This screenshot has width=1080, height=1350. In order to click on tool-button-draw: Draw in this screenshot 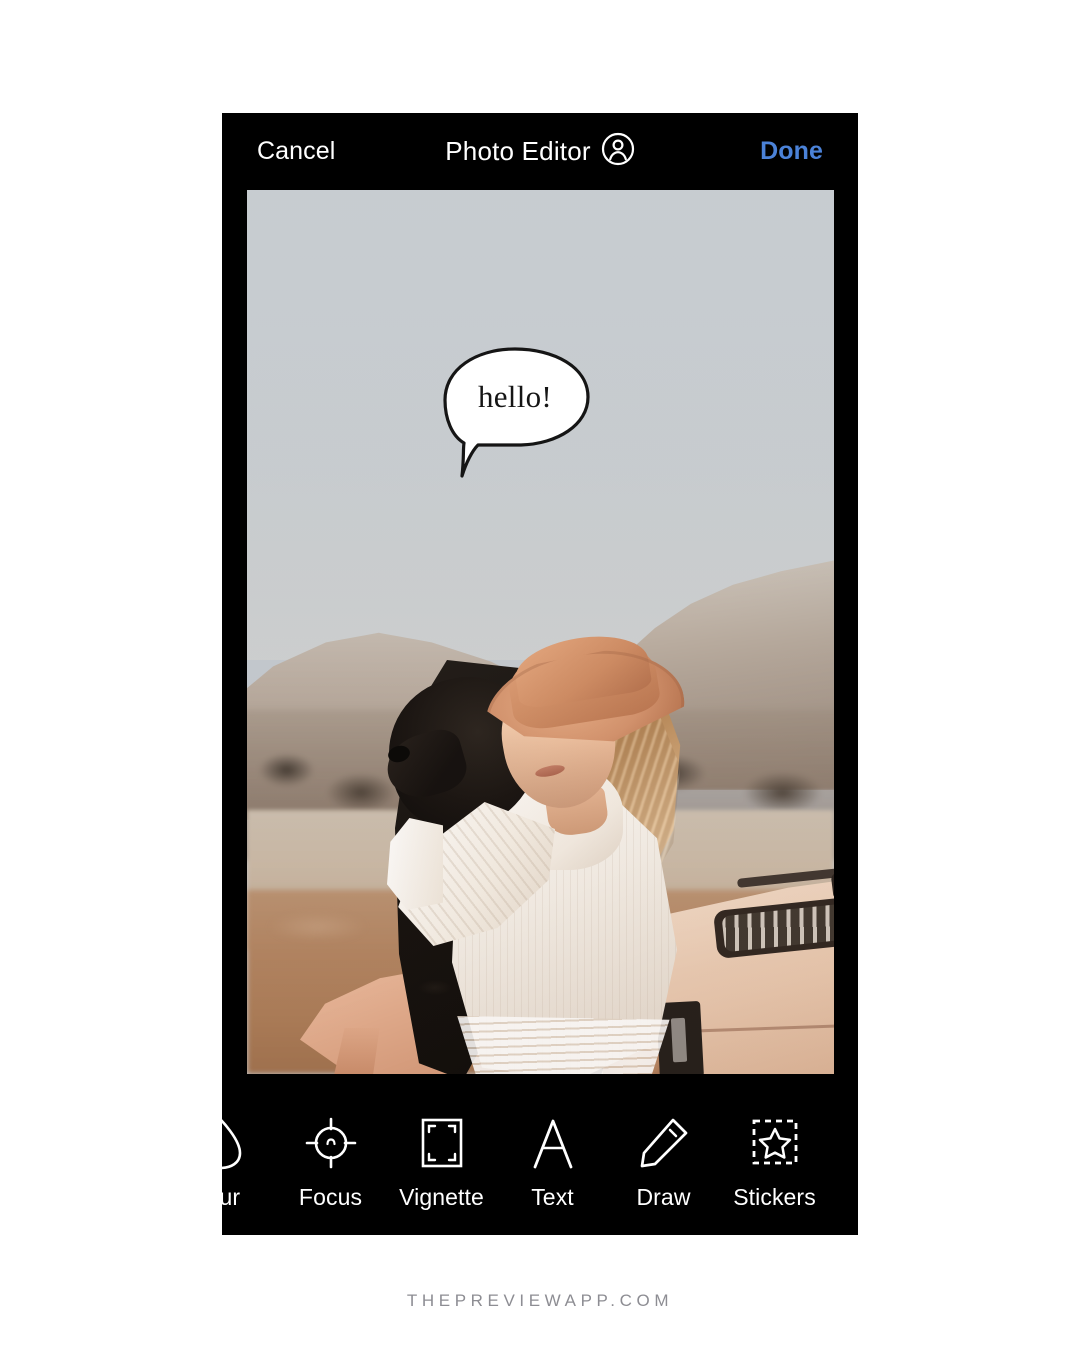, I will do `click(663, 1154)`.